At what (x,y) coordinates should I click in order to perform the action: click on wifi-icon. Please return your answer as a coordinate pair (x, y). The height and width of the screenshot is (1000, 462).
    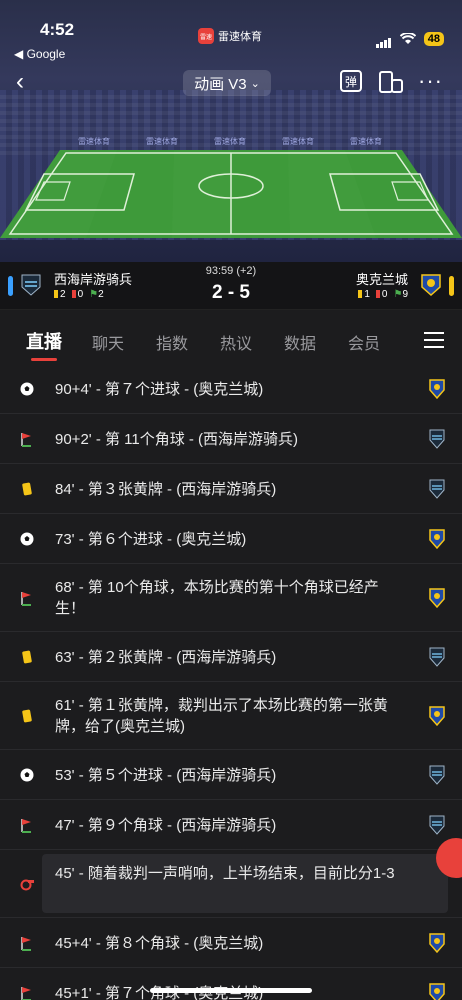
    Looking at the image, I should click on (407, 38).